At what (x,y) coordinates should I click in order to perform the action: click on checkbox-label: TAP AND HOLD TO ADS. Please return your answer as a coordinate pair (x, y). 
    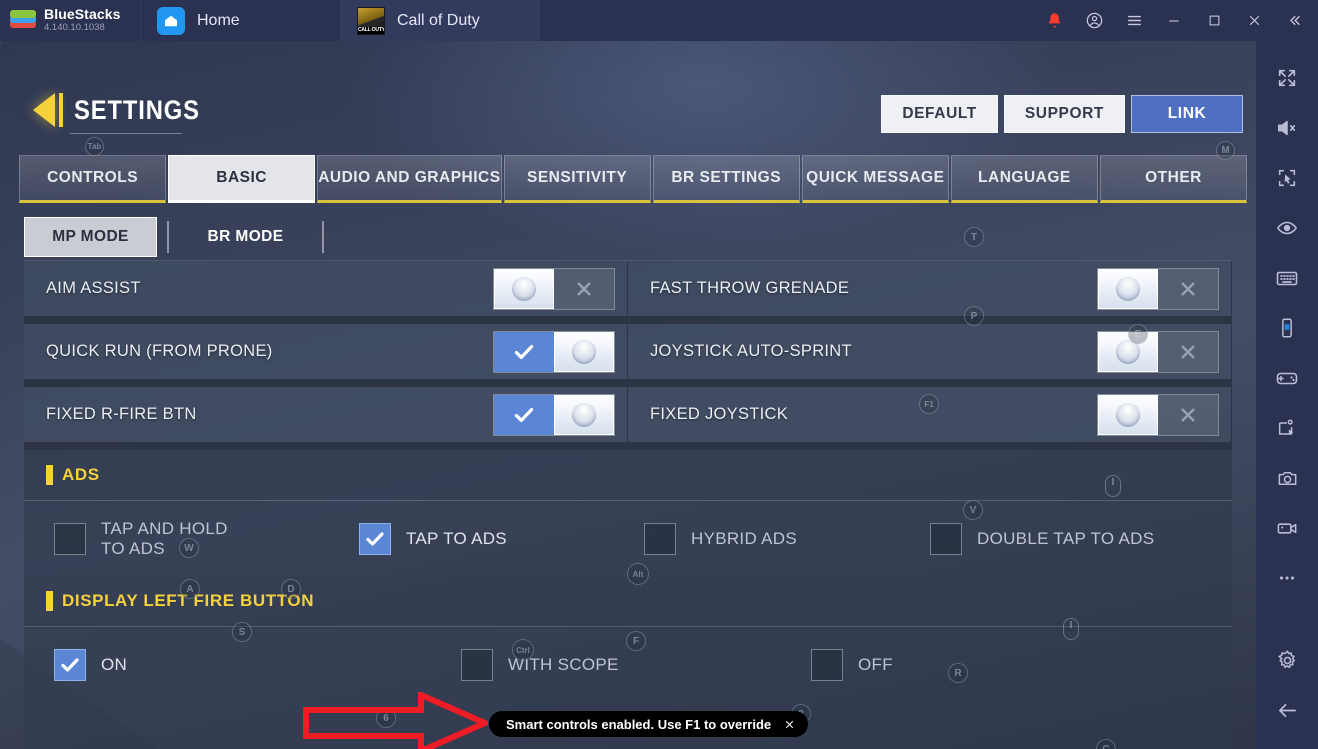
    Looking at the image, I should click on (164, 538).